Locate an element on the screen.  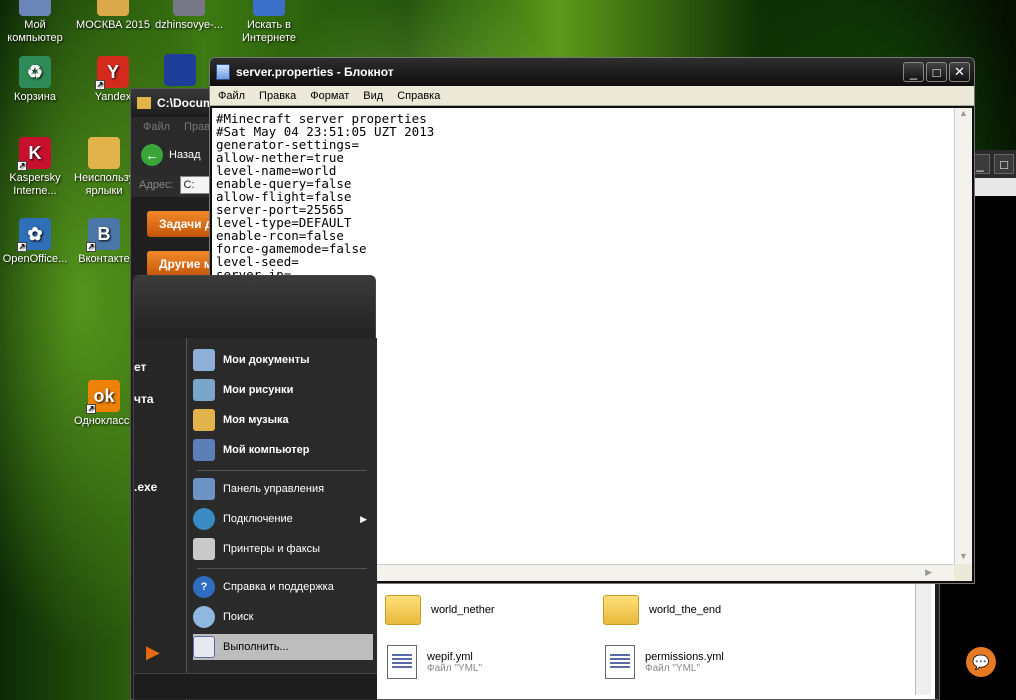
item-label: Мой компьютер is located at coordinates (266, 450).